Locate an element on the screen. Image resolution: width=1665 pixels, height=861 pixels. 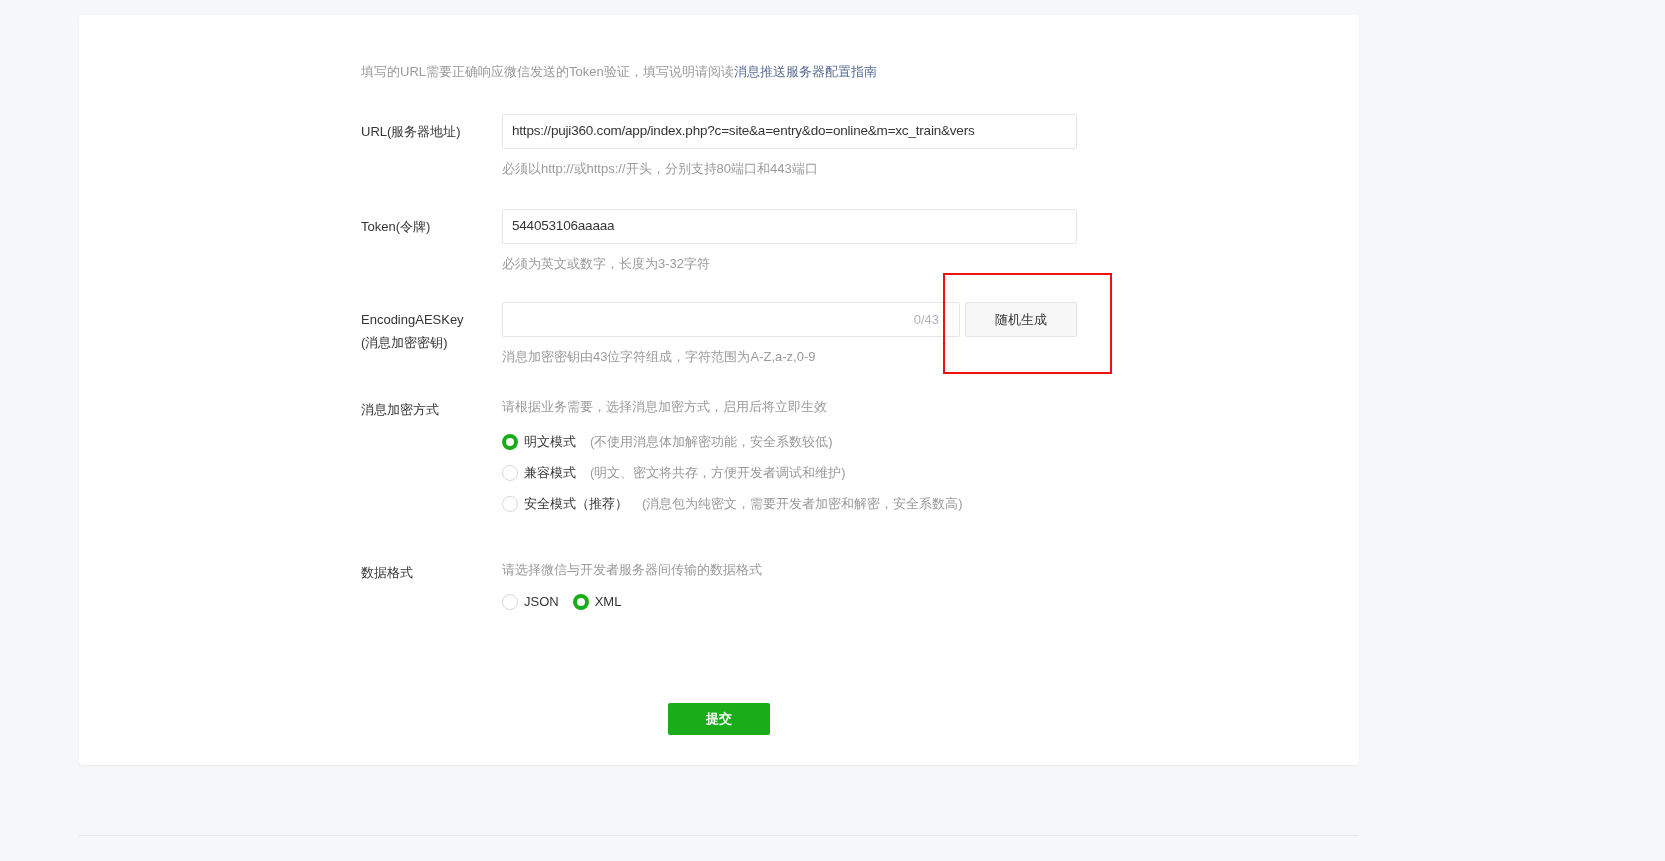
option-note: (消息包为纯密文，需要开发者加密和解密，安全系数高) is located at coordinates (802, 503).